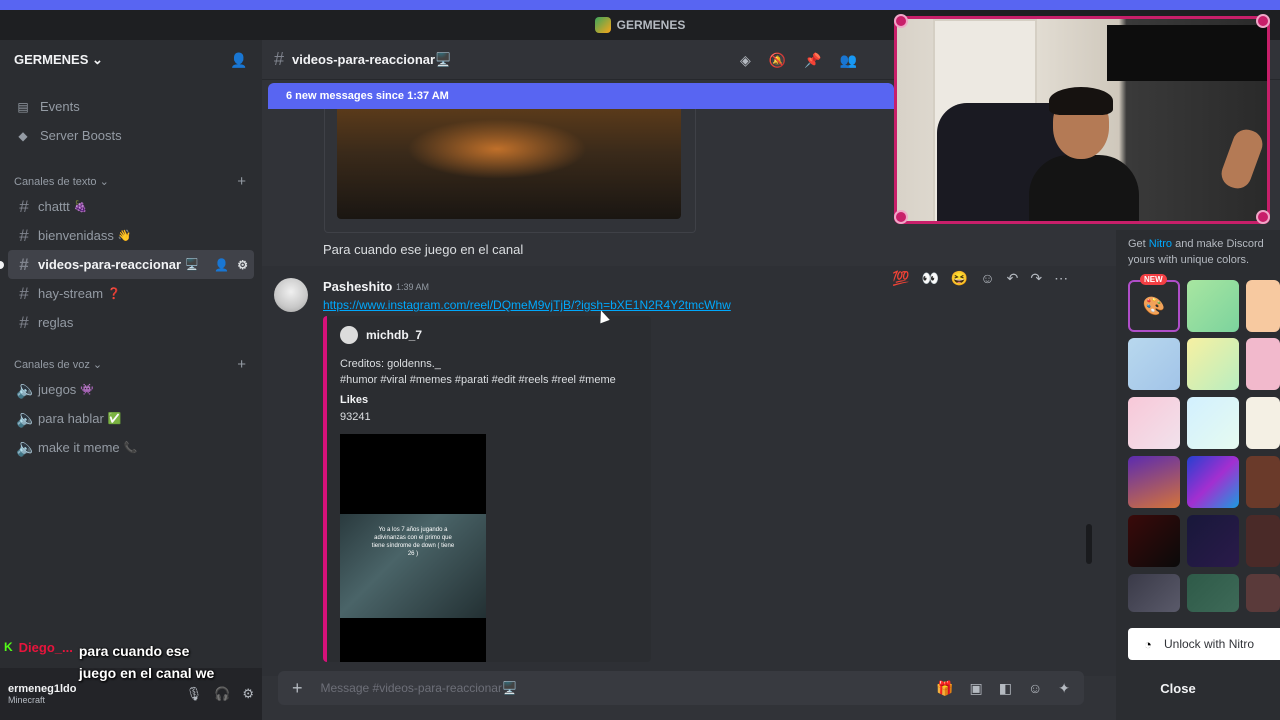  What do you see at coordinates (131, 293) in the screenshot?
I see `channel-hay-stream: # hay-stream ❓` at bounding box center [131, 293].